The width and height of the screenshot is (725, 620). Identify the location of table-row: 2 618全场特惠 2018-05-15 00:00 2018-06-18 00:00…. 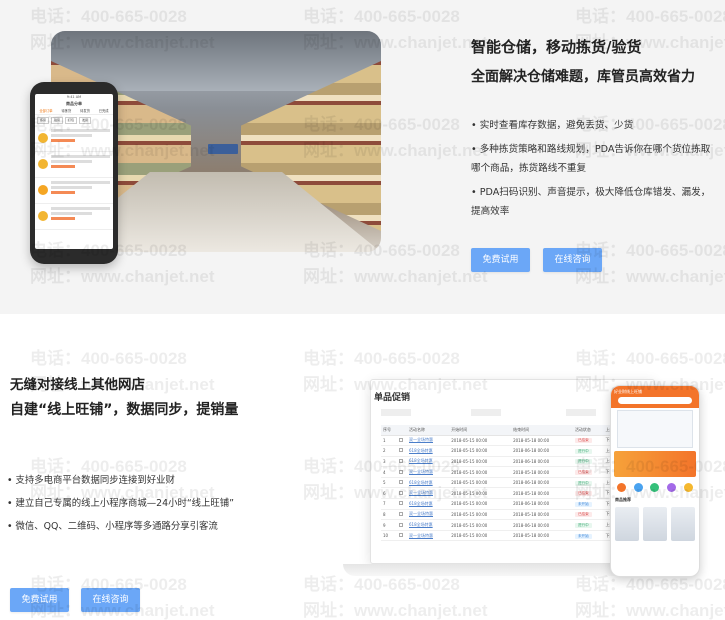
(515, 451).